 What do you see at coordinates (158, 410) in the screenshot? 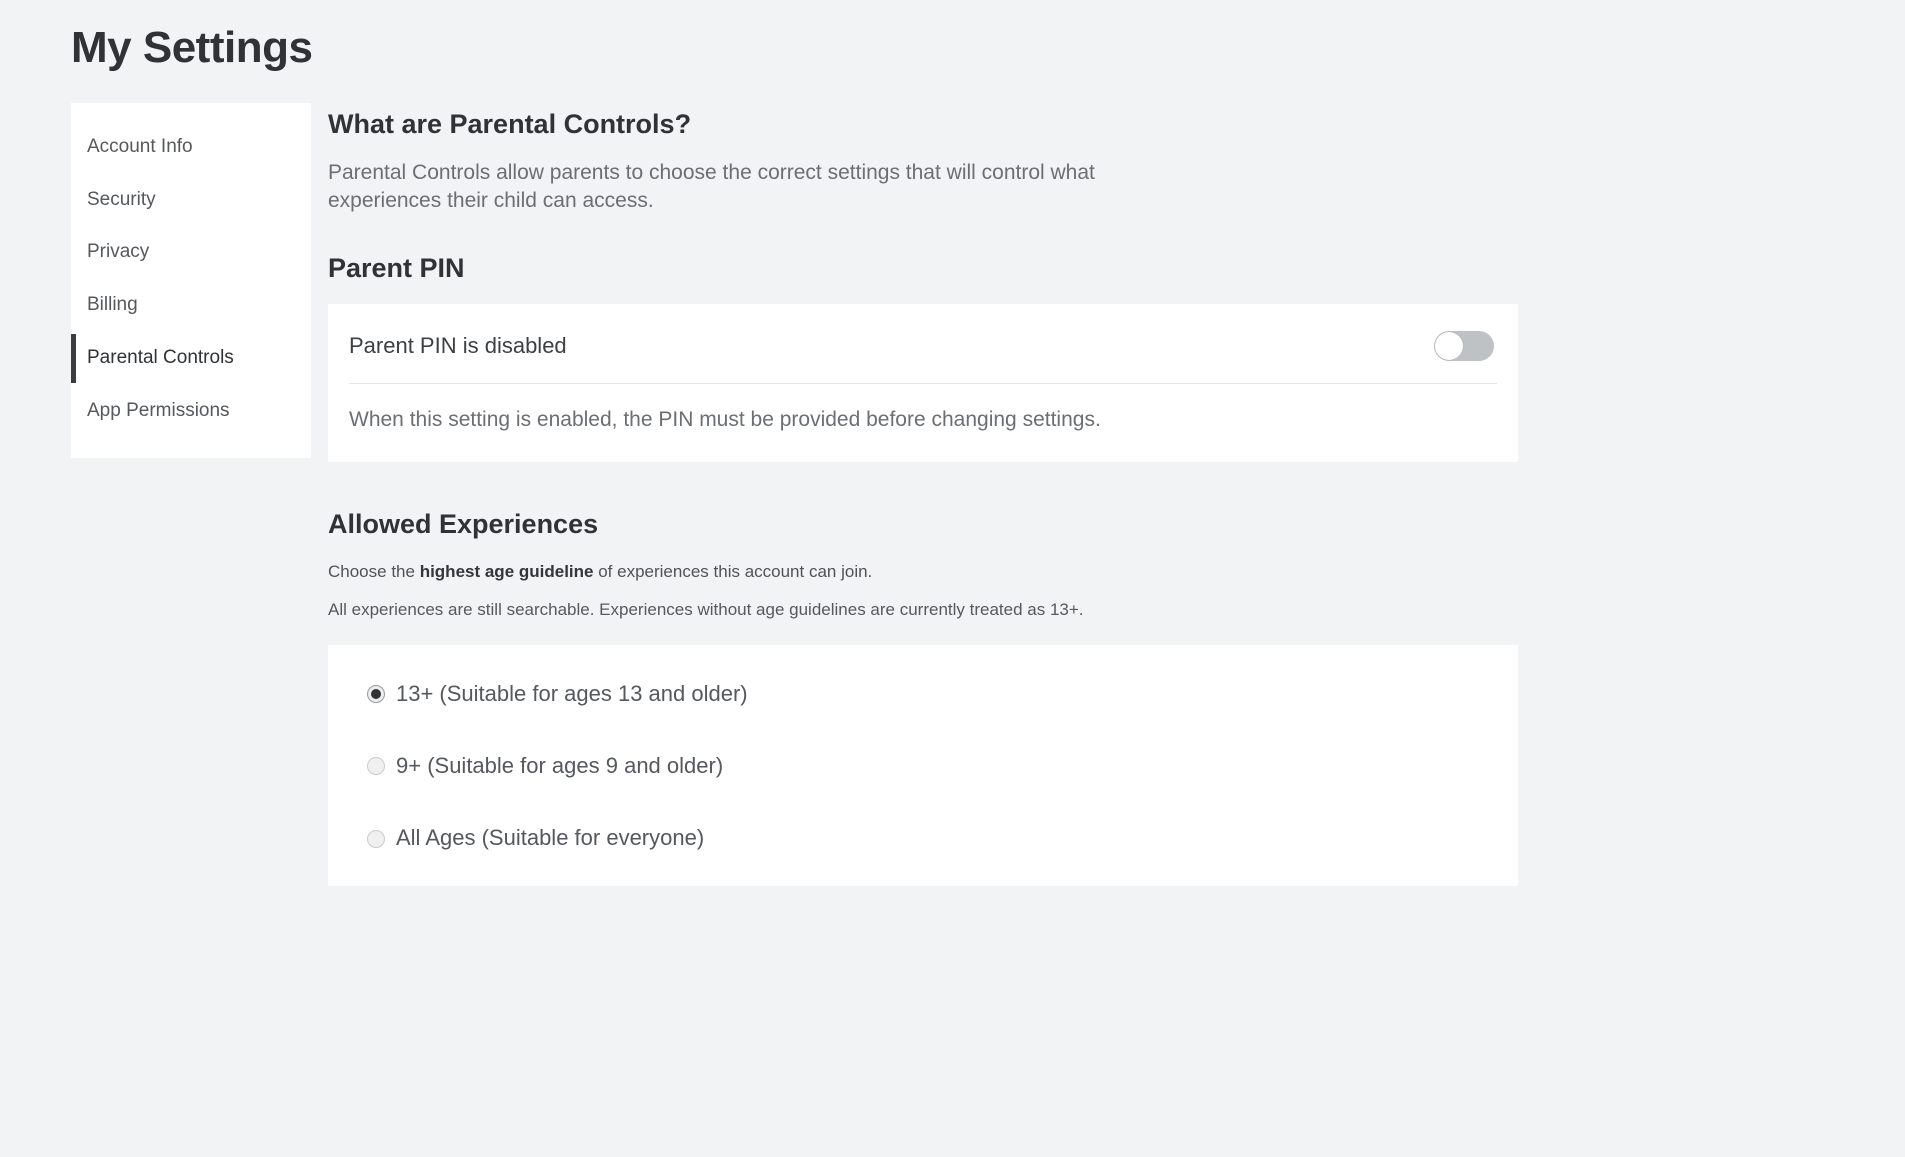
I see `sidebar-item-label: App Permissions` at bounding box center [158, 410].